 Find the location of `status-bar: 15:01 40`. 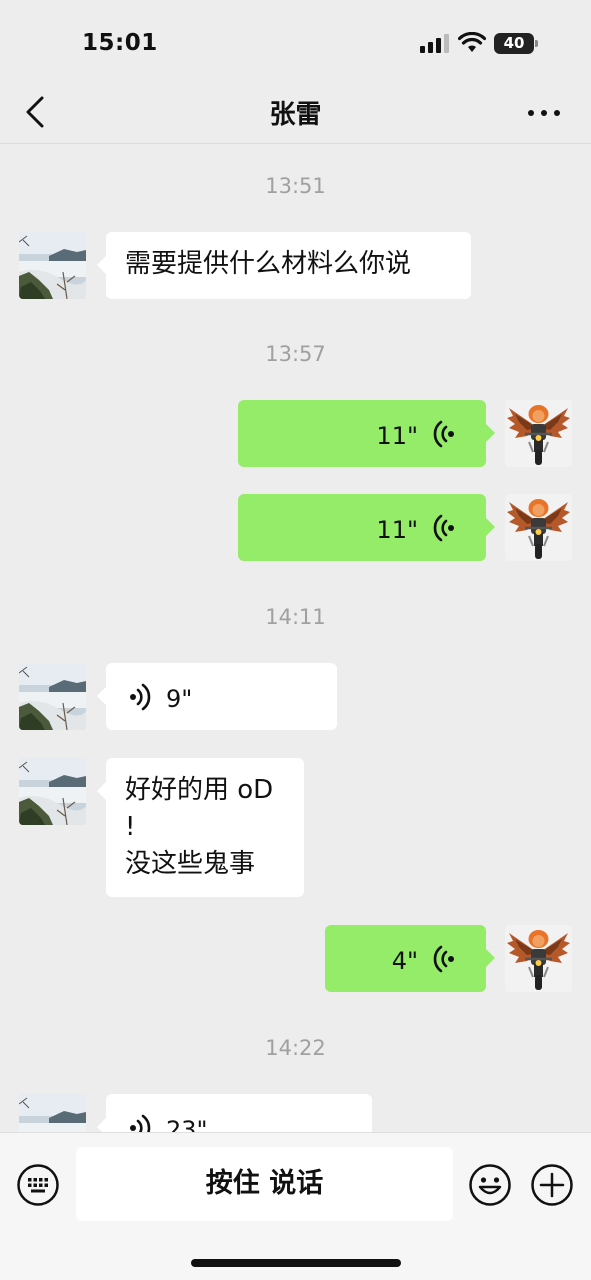

status-bar: 15:01 40 is located at coordinates (295, 41).